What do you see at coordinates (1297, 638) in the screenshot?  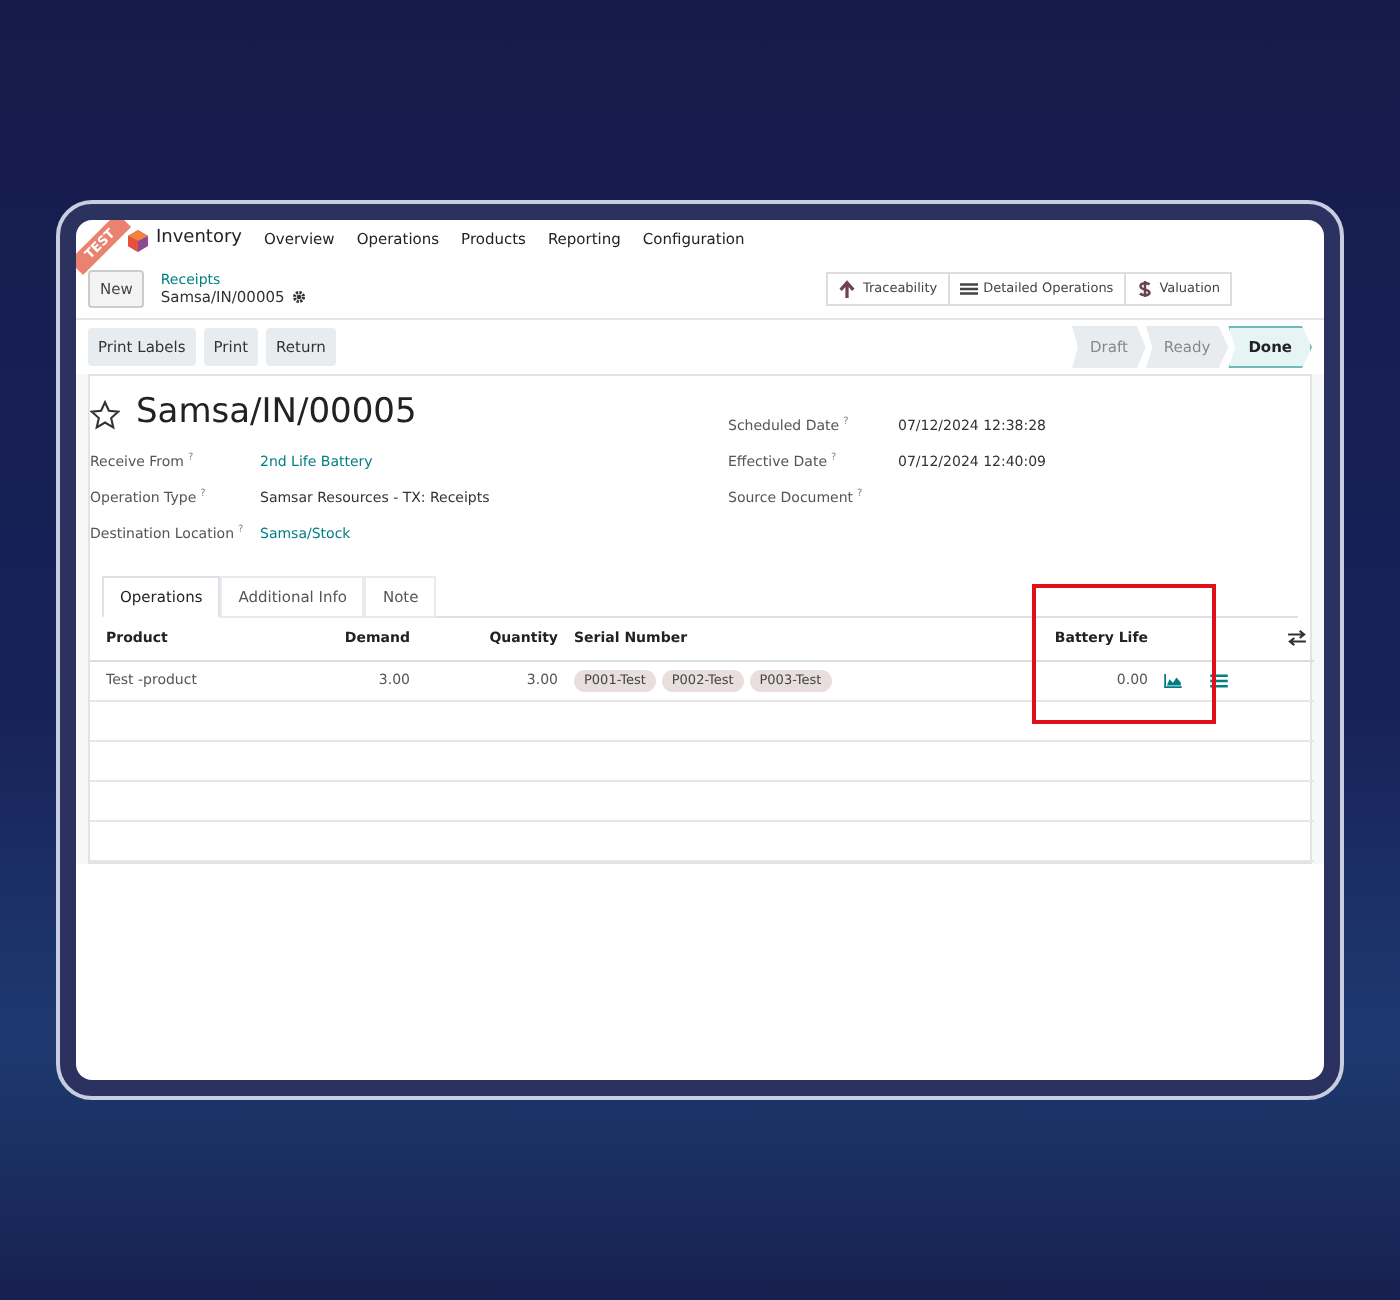 I see `column-settings-icon` at bounding box center [1297, 638].